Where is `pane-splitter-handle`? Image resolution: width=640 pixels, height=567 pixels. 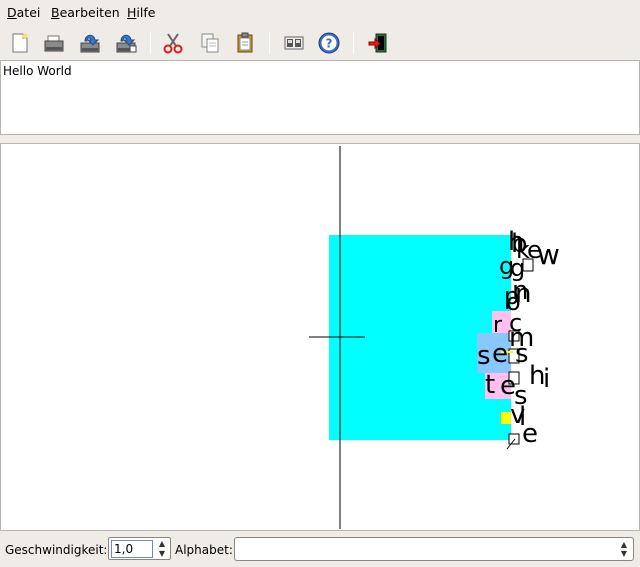
pane-splitter-handle is located at coordinates (320, 142).